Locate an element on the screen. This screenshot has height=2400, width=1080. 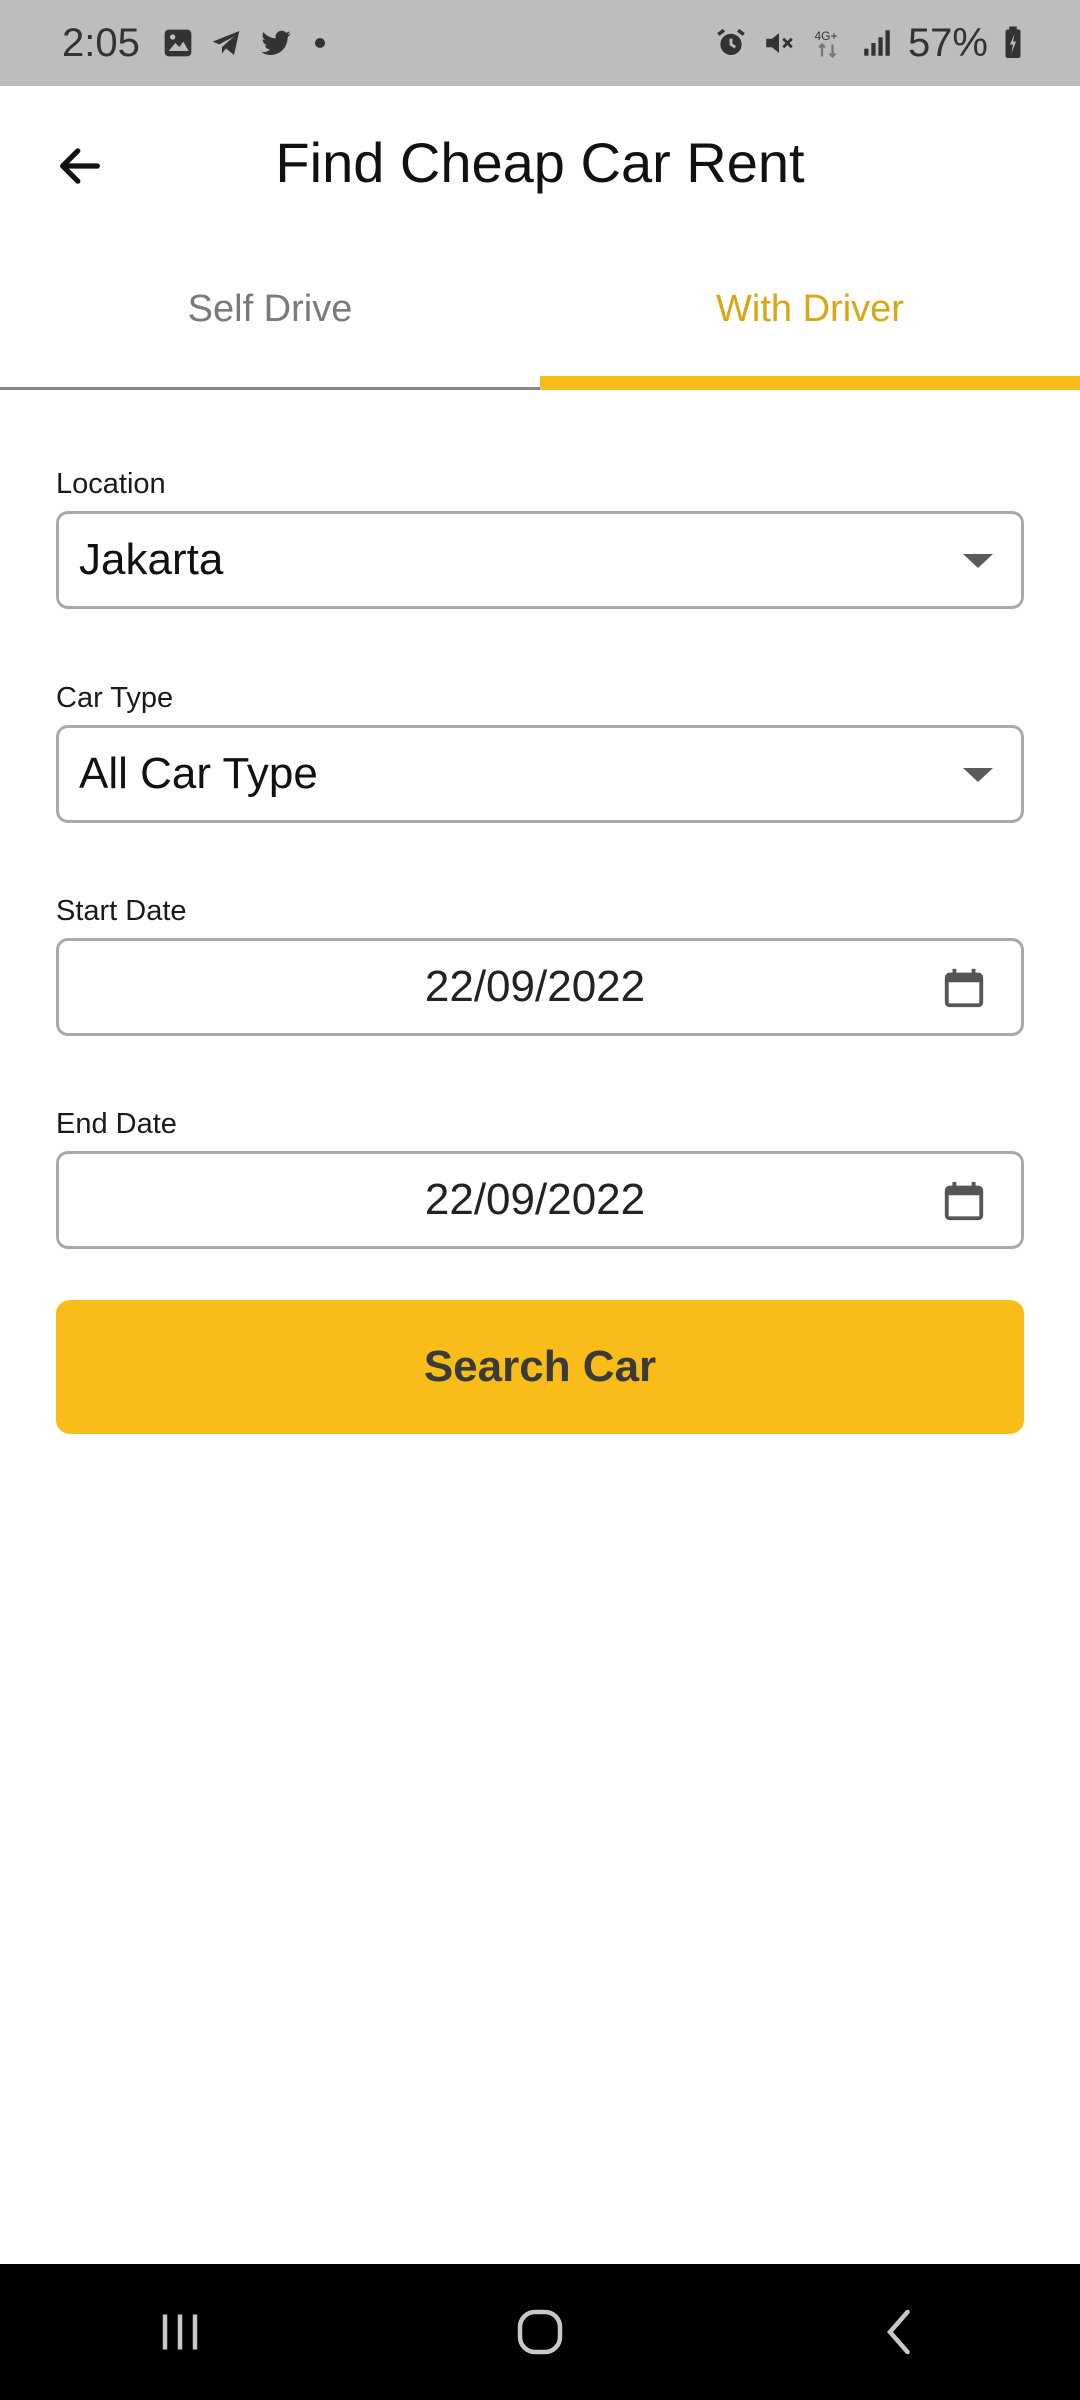
recents-icon is located at coordinates (180, 2332).